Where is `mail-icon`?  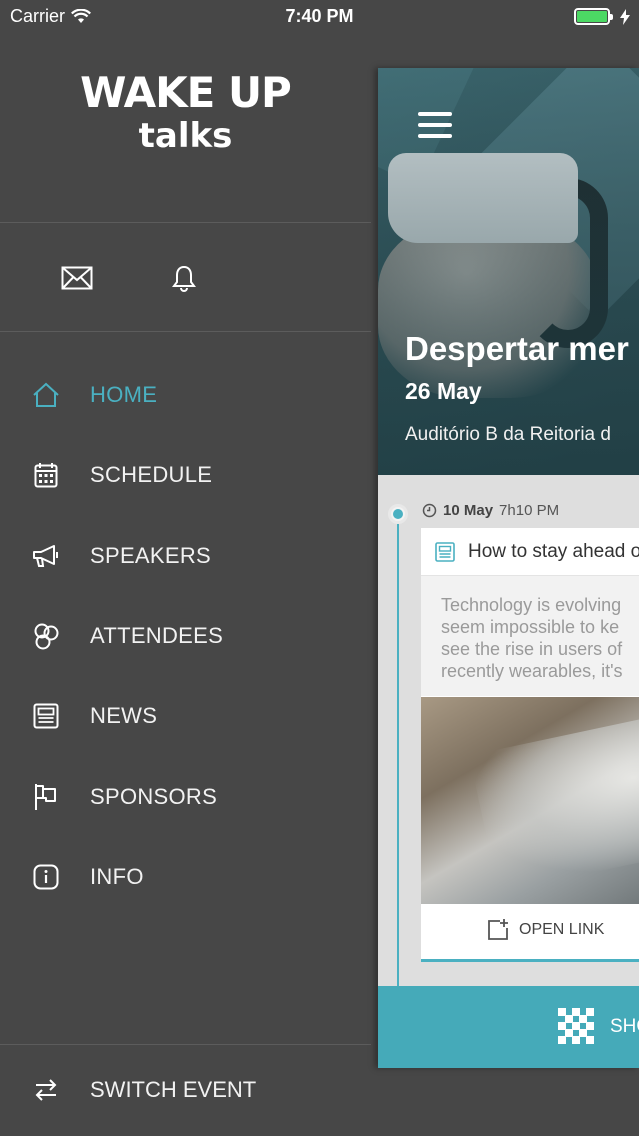
mail-icon is located at coordinates (77, 278).